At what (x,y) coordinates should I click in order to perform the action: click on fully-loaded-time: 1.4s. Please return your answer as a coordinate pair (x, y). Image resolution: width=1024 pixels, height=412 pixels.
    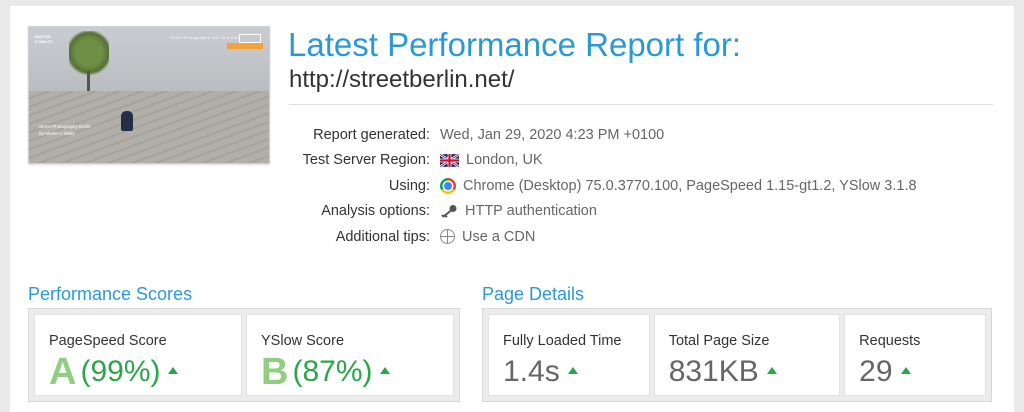
    Looking at the image, I should click on (531, 371).